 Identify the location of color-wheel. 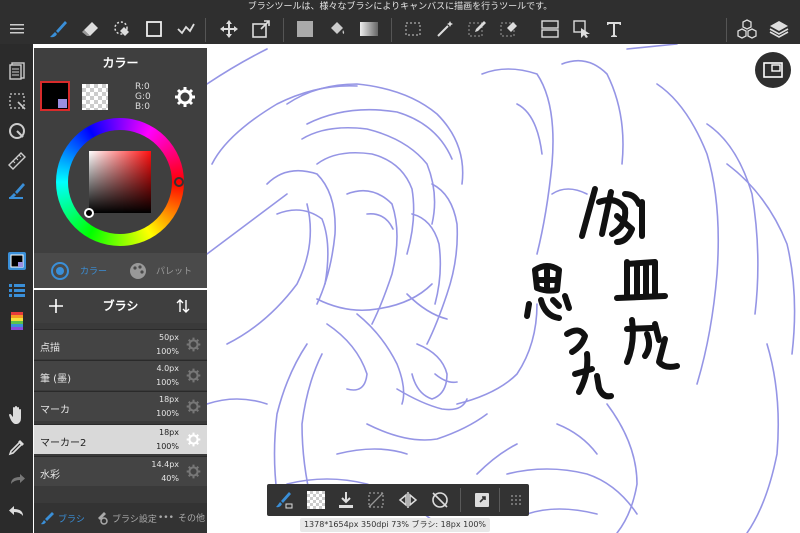
(120, 182).